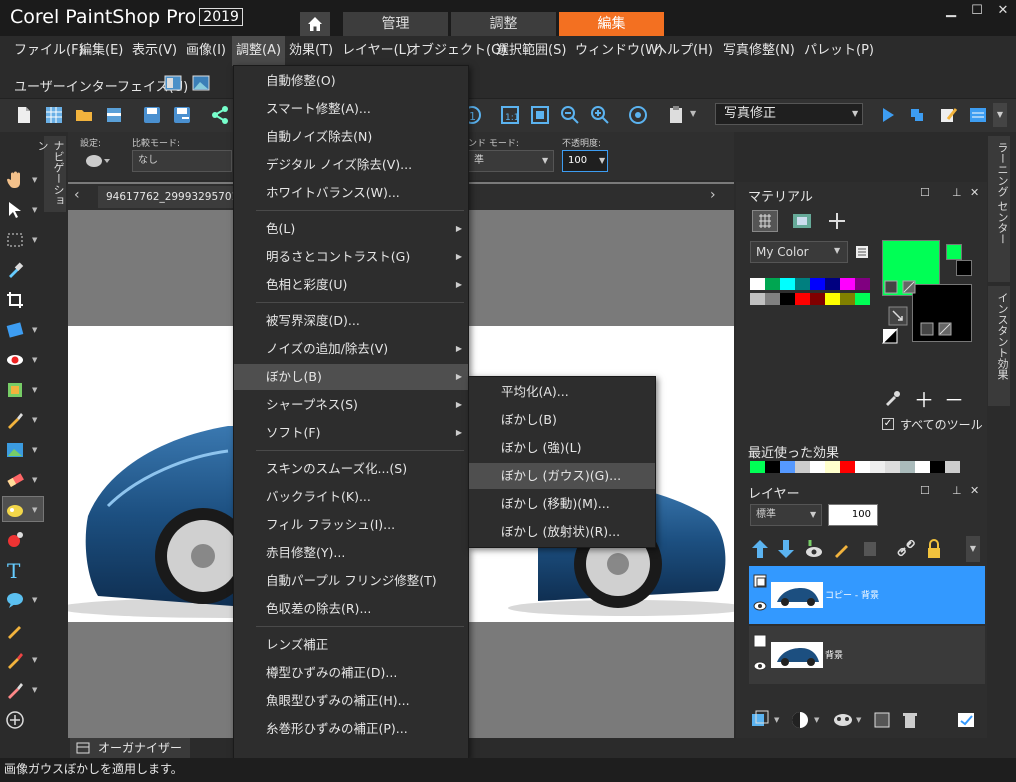 The width and height of the screenshot is (1016, 782). I want to click on menu-image: 画像(I), so click(206, 51).